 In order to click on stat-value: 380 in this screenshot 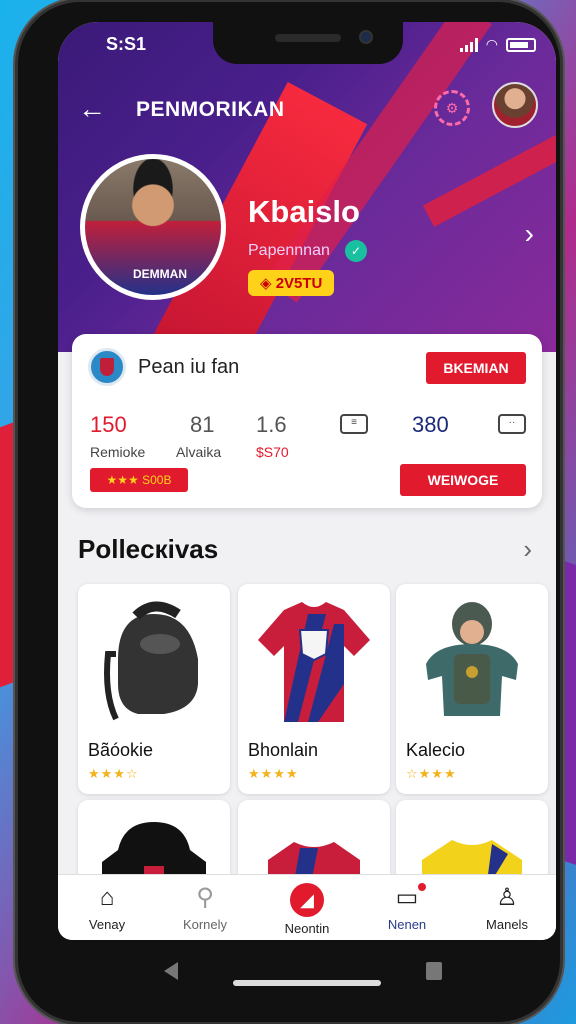, I will do `click(430, 424)`.